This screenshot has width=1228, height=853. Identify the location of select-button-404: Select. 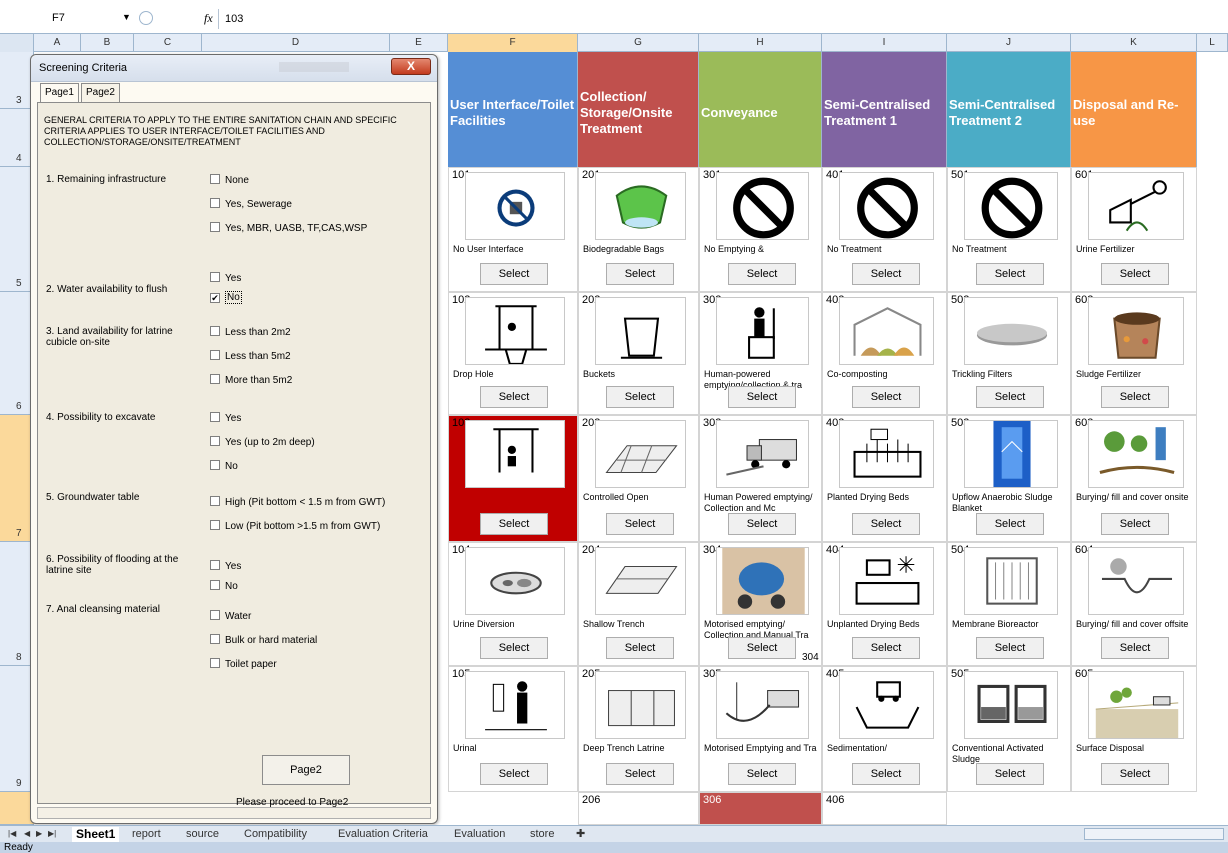
(886, 648).